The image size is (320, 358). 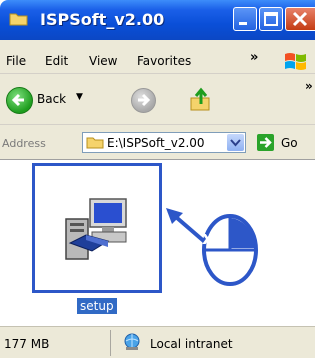 I want to click on go-button, so click(x=265, y=142).